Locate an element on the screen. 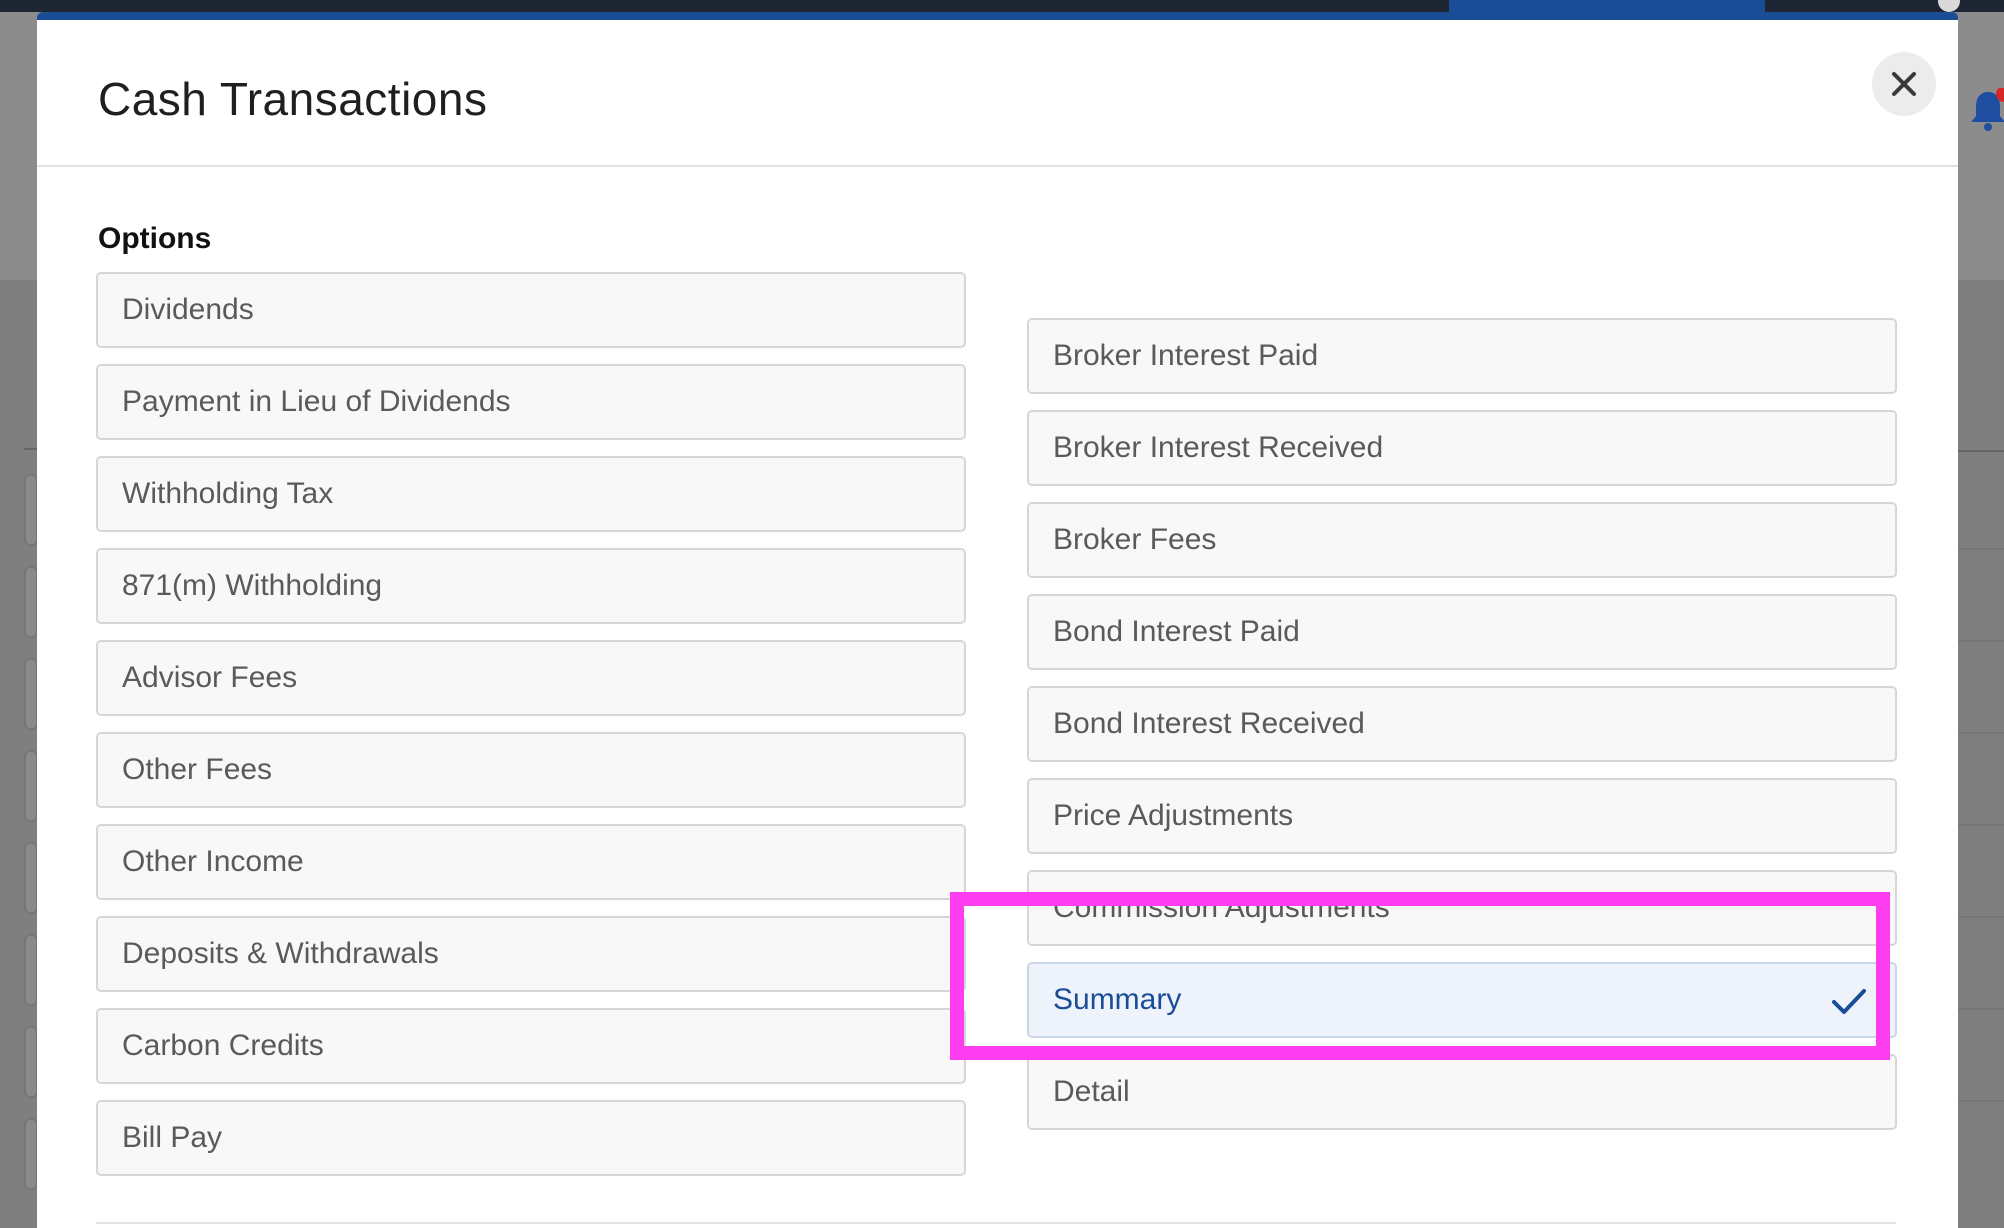 Image resolution: width=2004 pixels, height=1228 pixels. option-871m-withholding: 871(m) Withholding is located at coordinates (531, 586).